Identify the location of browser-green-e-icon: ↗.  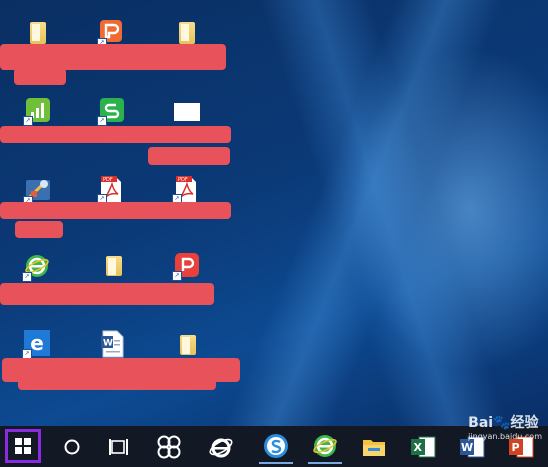
(35, 267).